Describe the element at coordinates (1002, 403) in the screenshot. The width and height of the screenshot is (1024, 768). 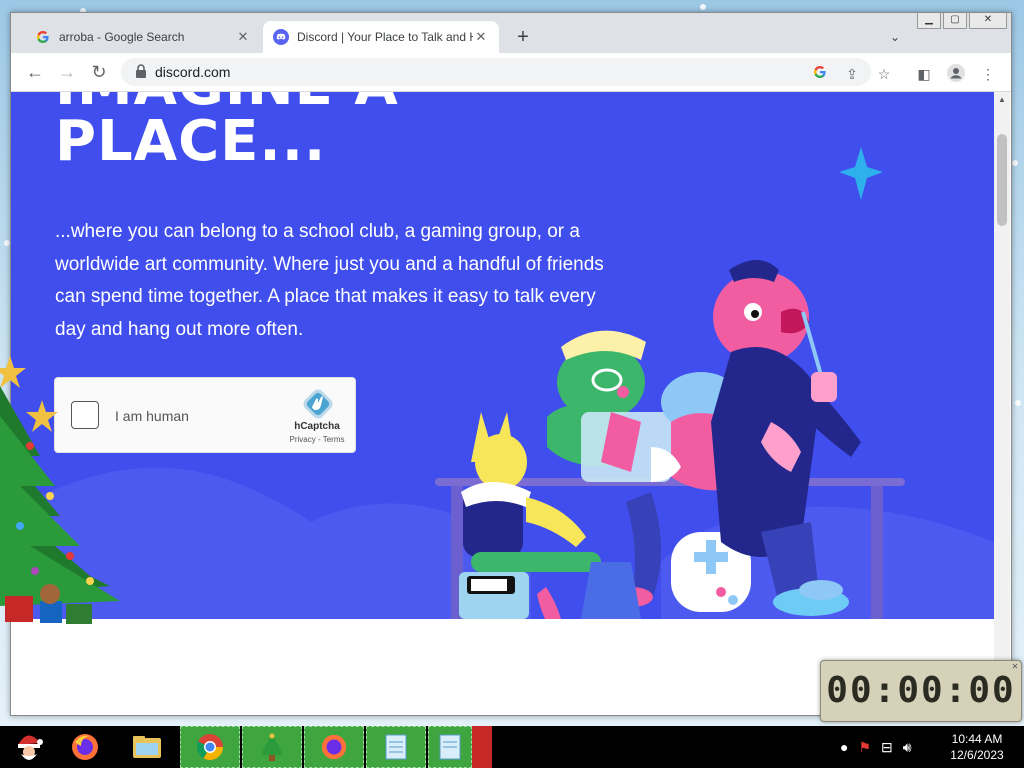
I see `page-scrollbar: ▲` at that location.